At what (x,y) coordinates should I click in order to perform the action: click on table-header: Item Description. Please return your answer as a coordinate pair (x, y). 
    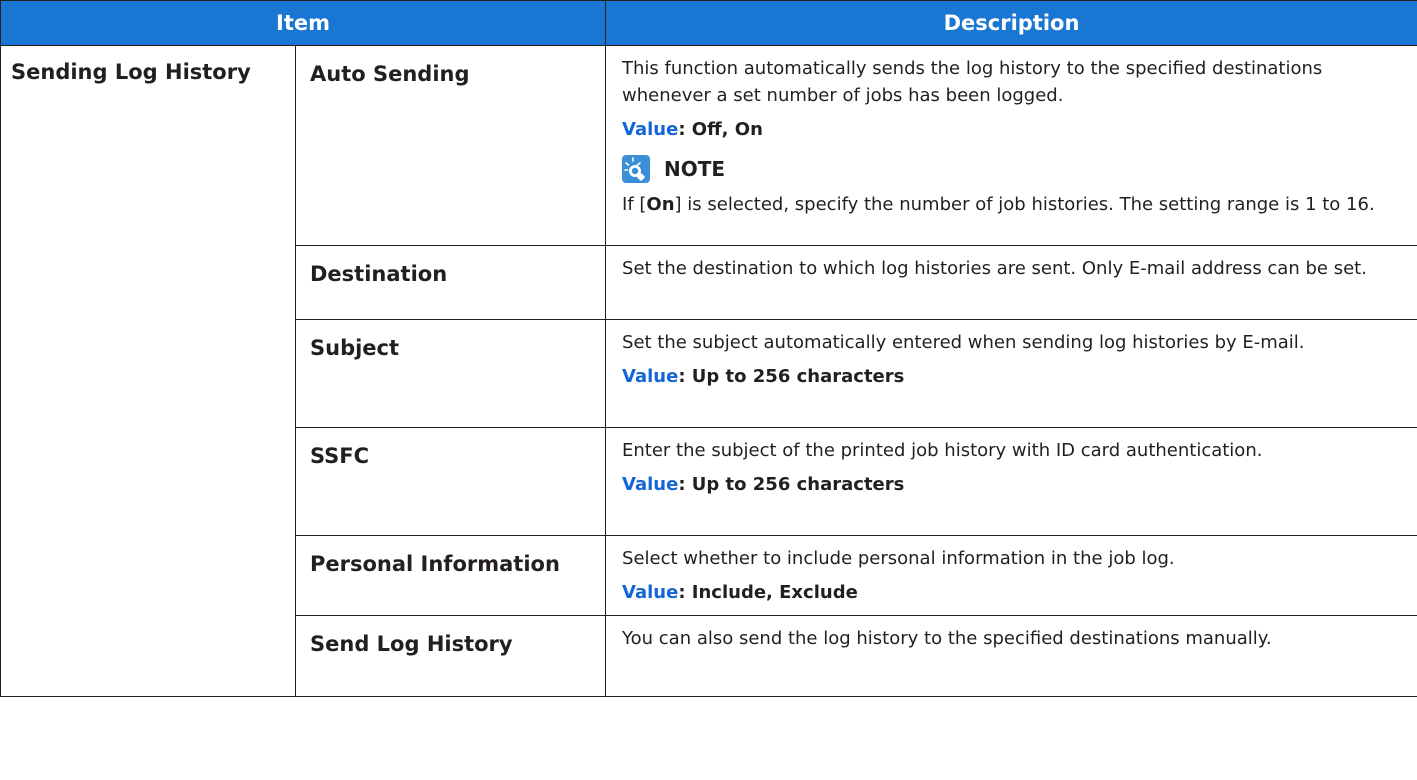
    Looking at the image, I should click on (708, 23).